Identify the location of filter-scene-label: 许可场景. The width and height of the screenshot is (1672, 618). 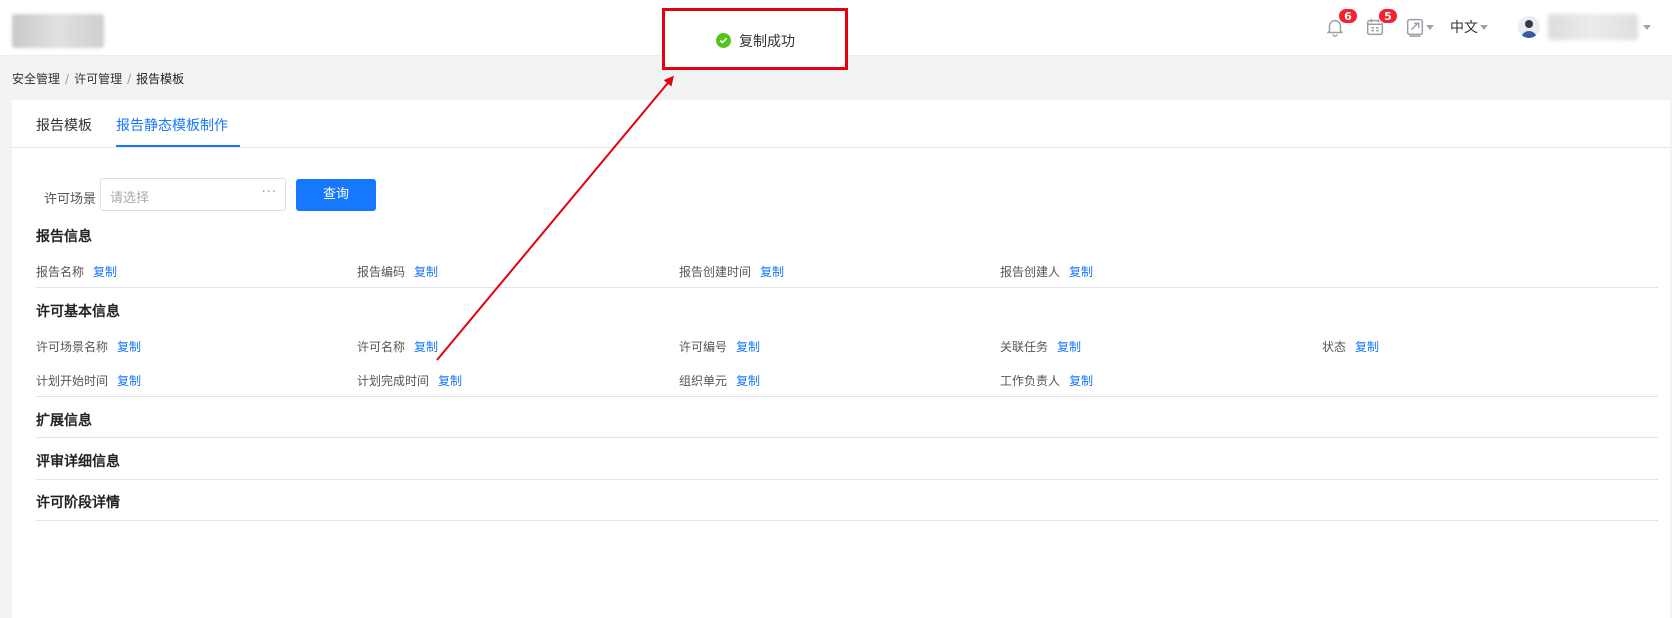
(70, 199).